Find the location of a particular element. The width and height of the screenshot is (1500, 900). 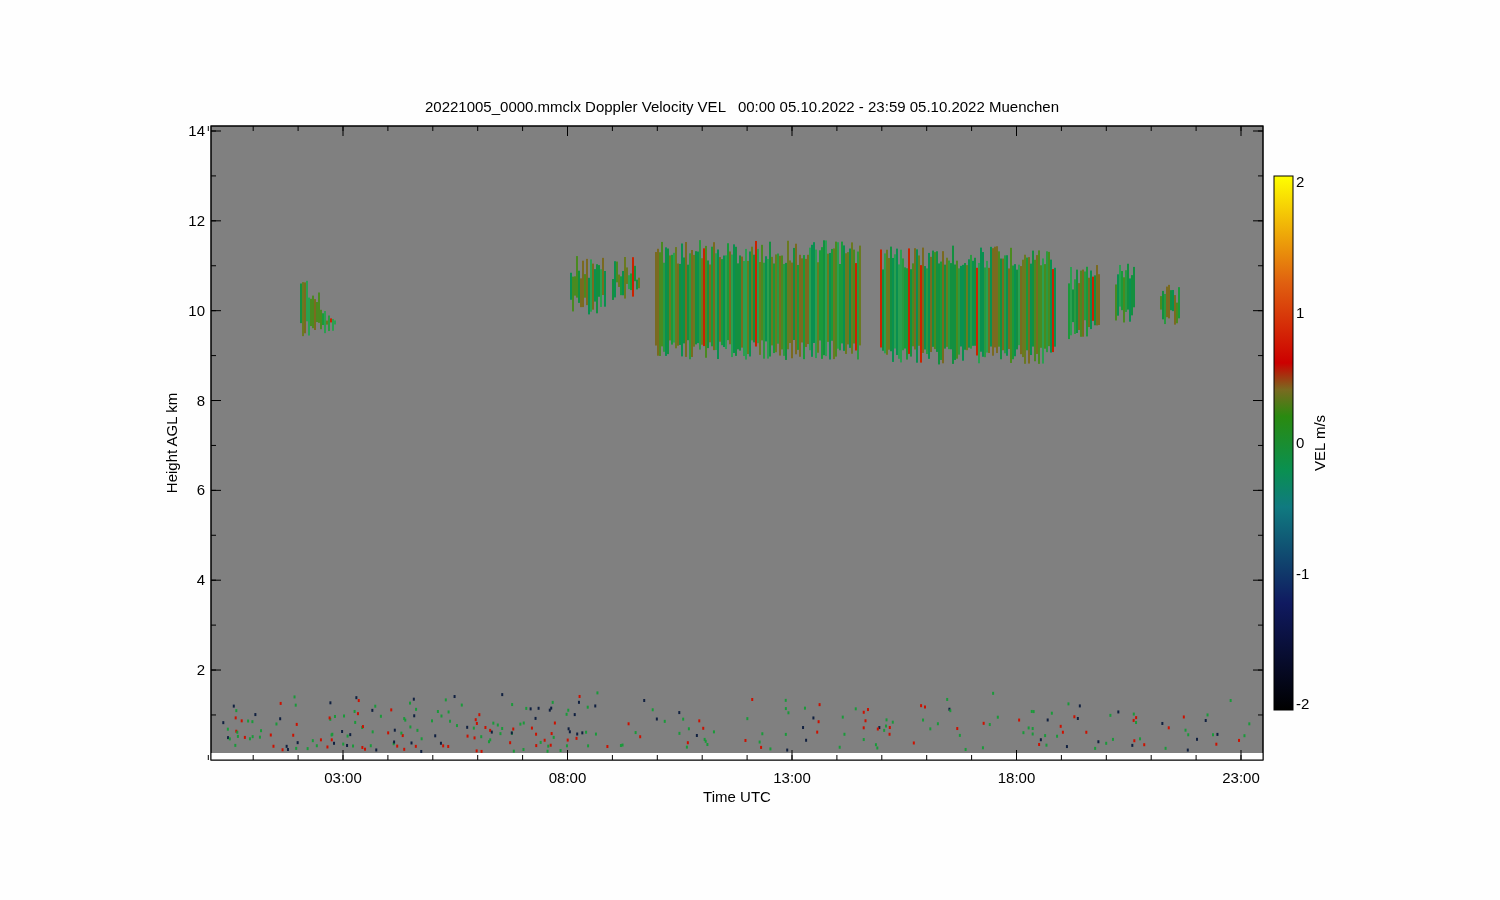

colorbar-tick-label: 0 is located at coordinates (1300, 442).